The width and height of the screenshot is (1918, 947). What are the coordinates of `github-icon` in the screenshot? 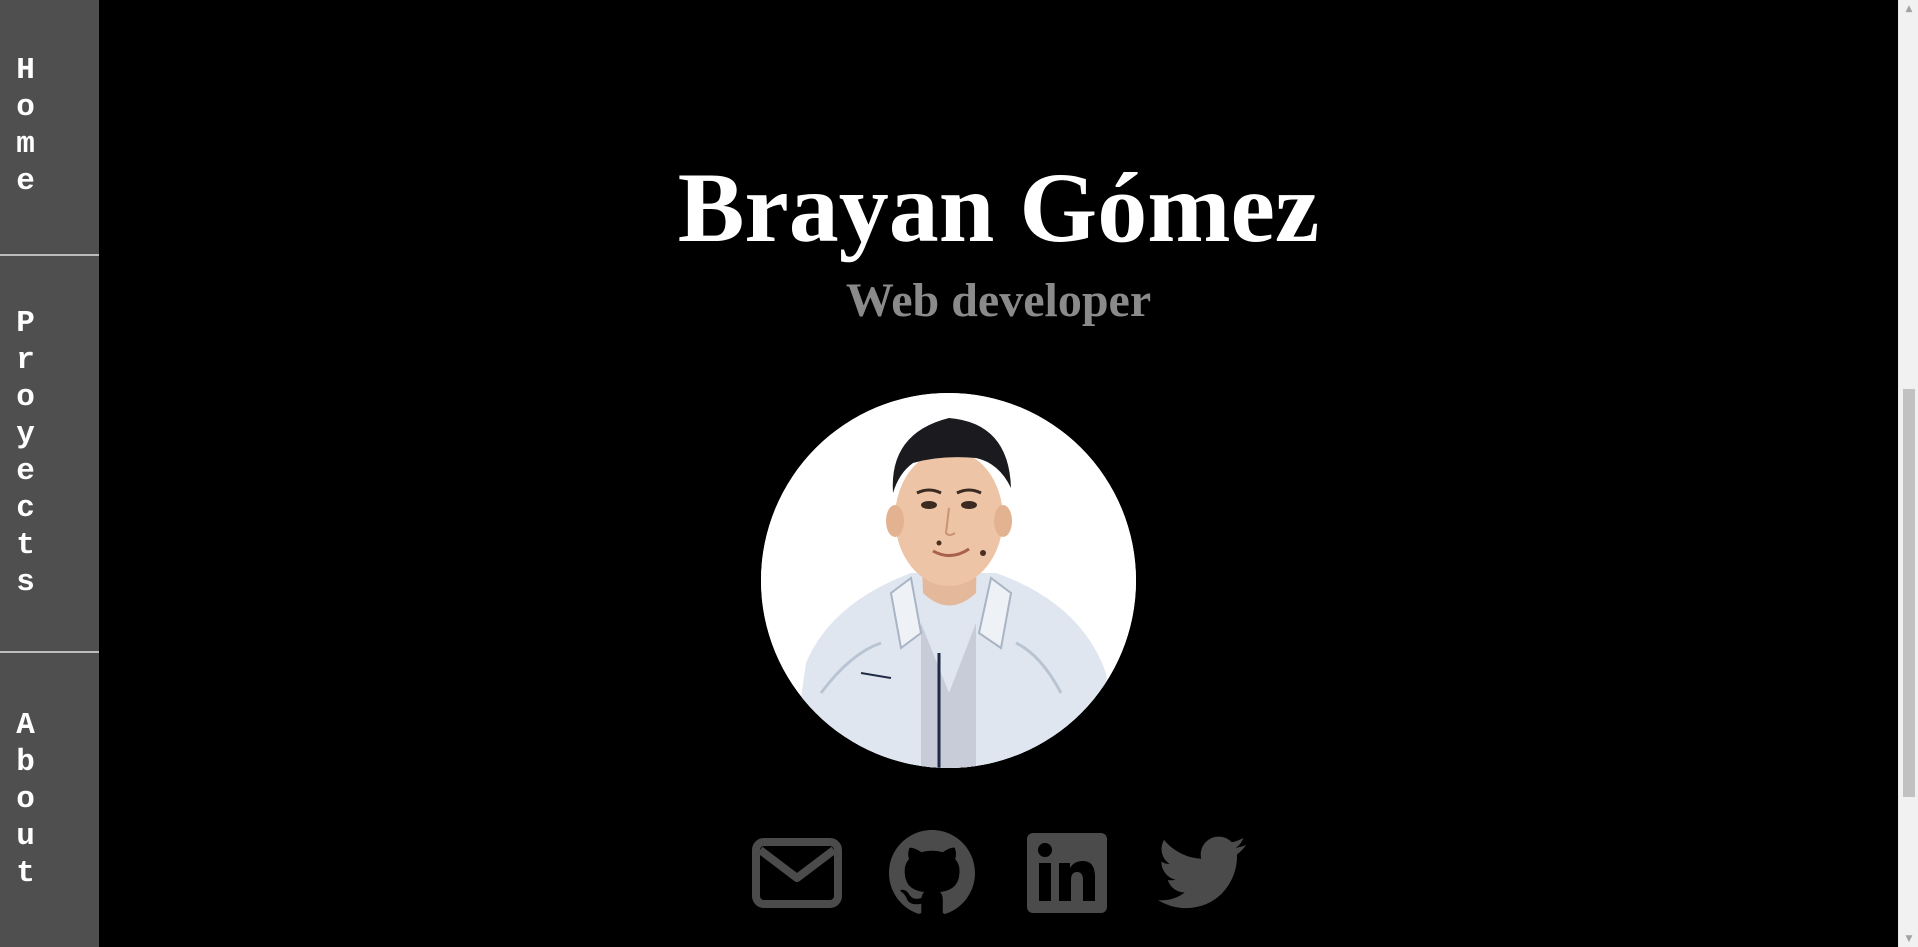 It's located at (932, 873).